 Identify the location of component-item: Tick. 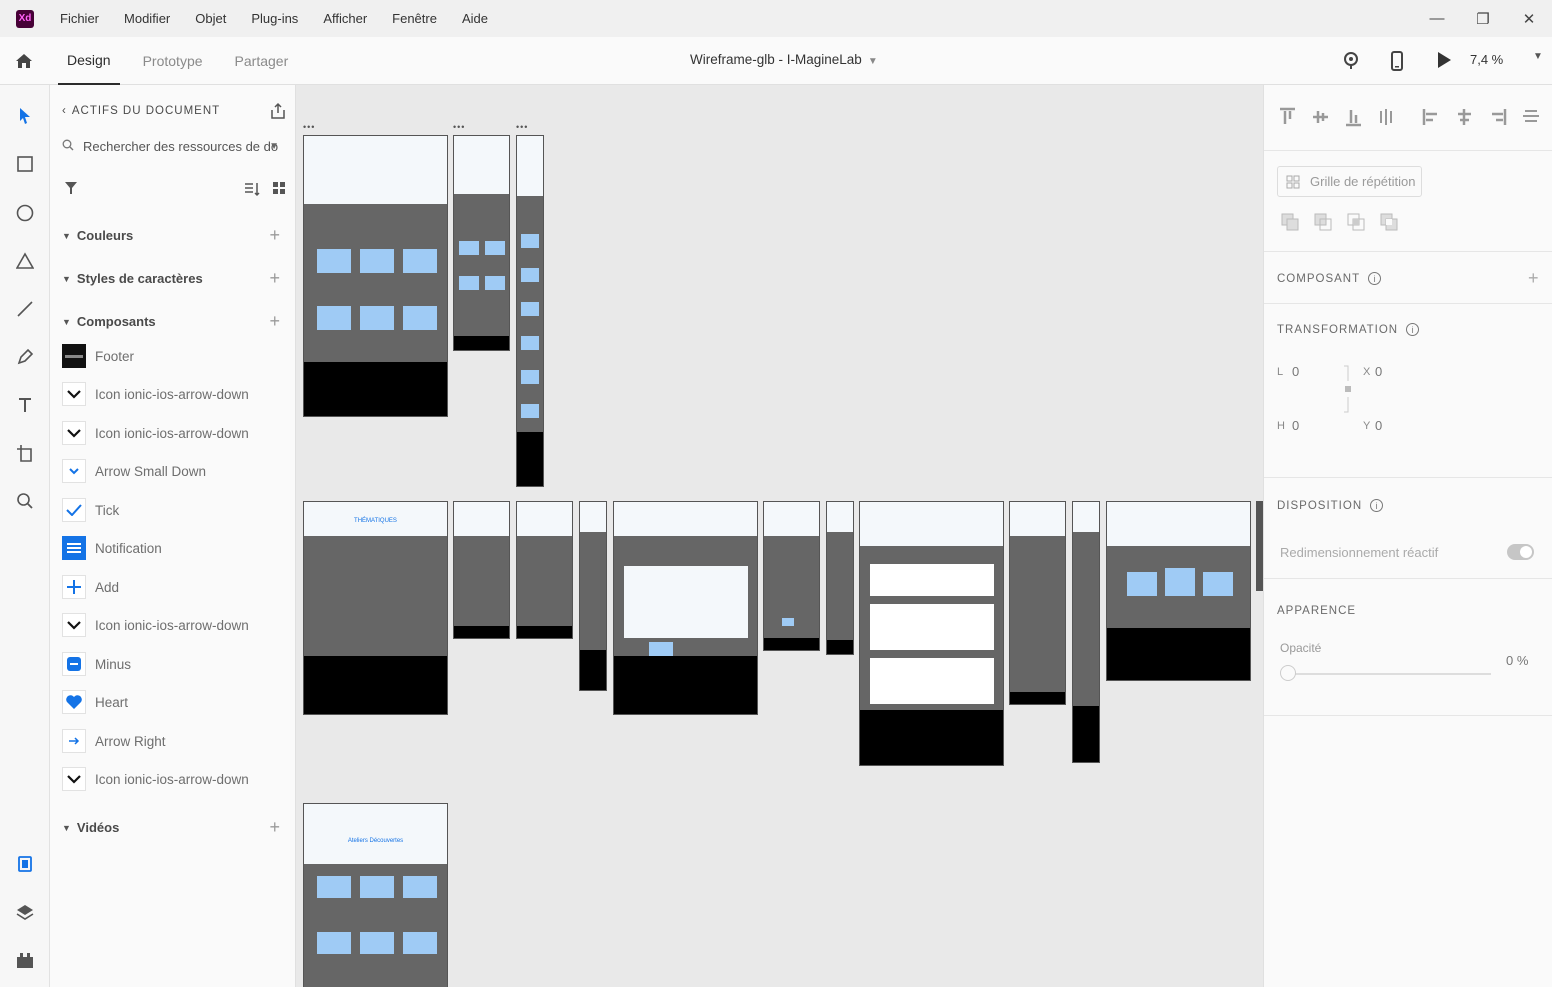
(174, 510).